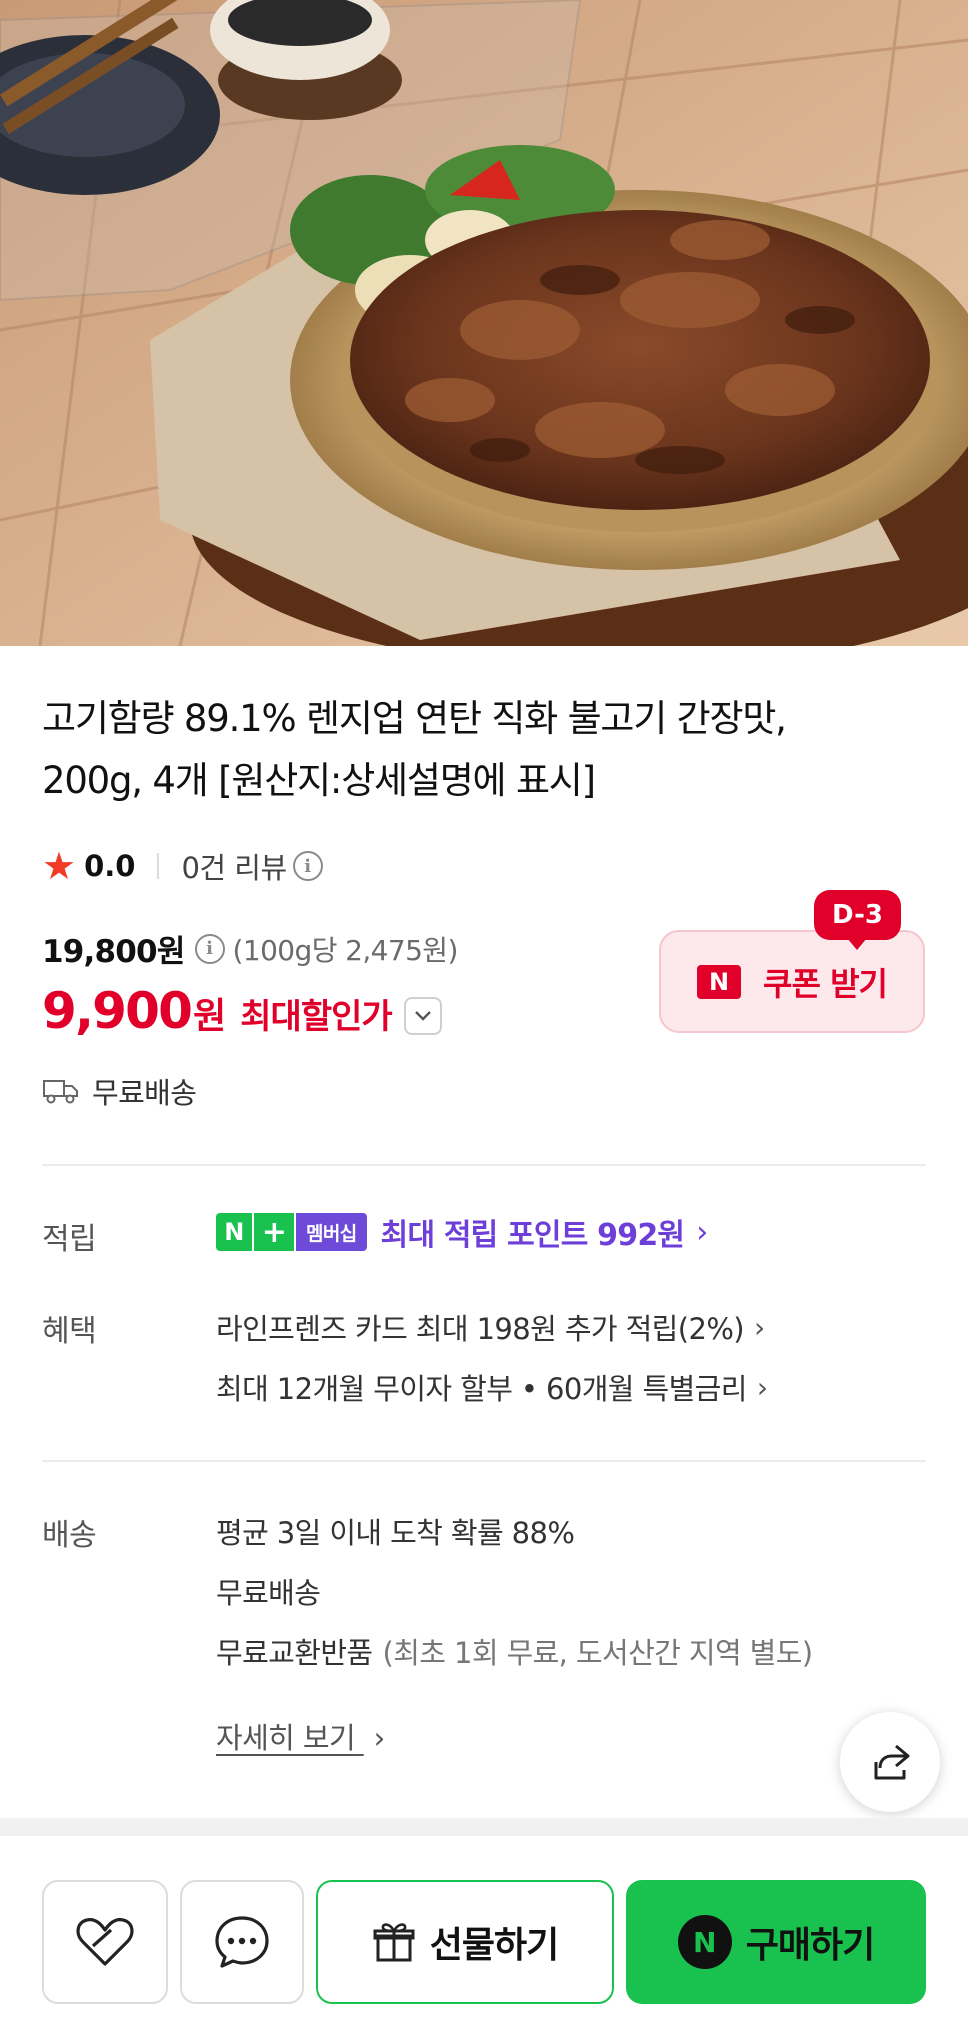 This screenshot has width=968, height=2031. I want to click on benefit-installment-text: 최대 12개월 무이자 할부 • 60개월 특별금리, so click(481, 1389).